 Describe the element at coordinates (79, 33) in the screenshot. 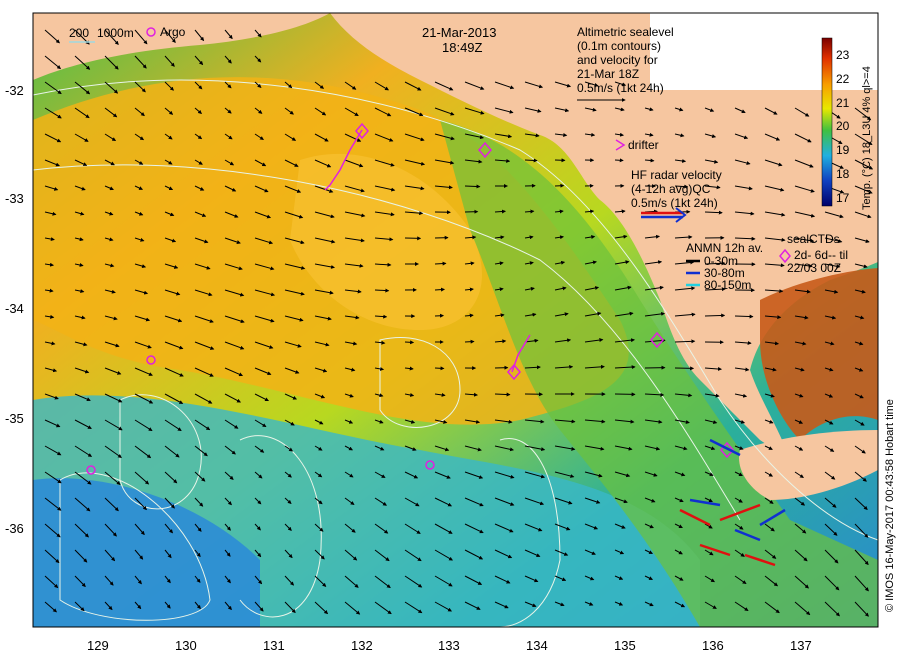

I see `scale-label-200: 200` at that location.